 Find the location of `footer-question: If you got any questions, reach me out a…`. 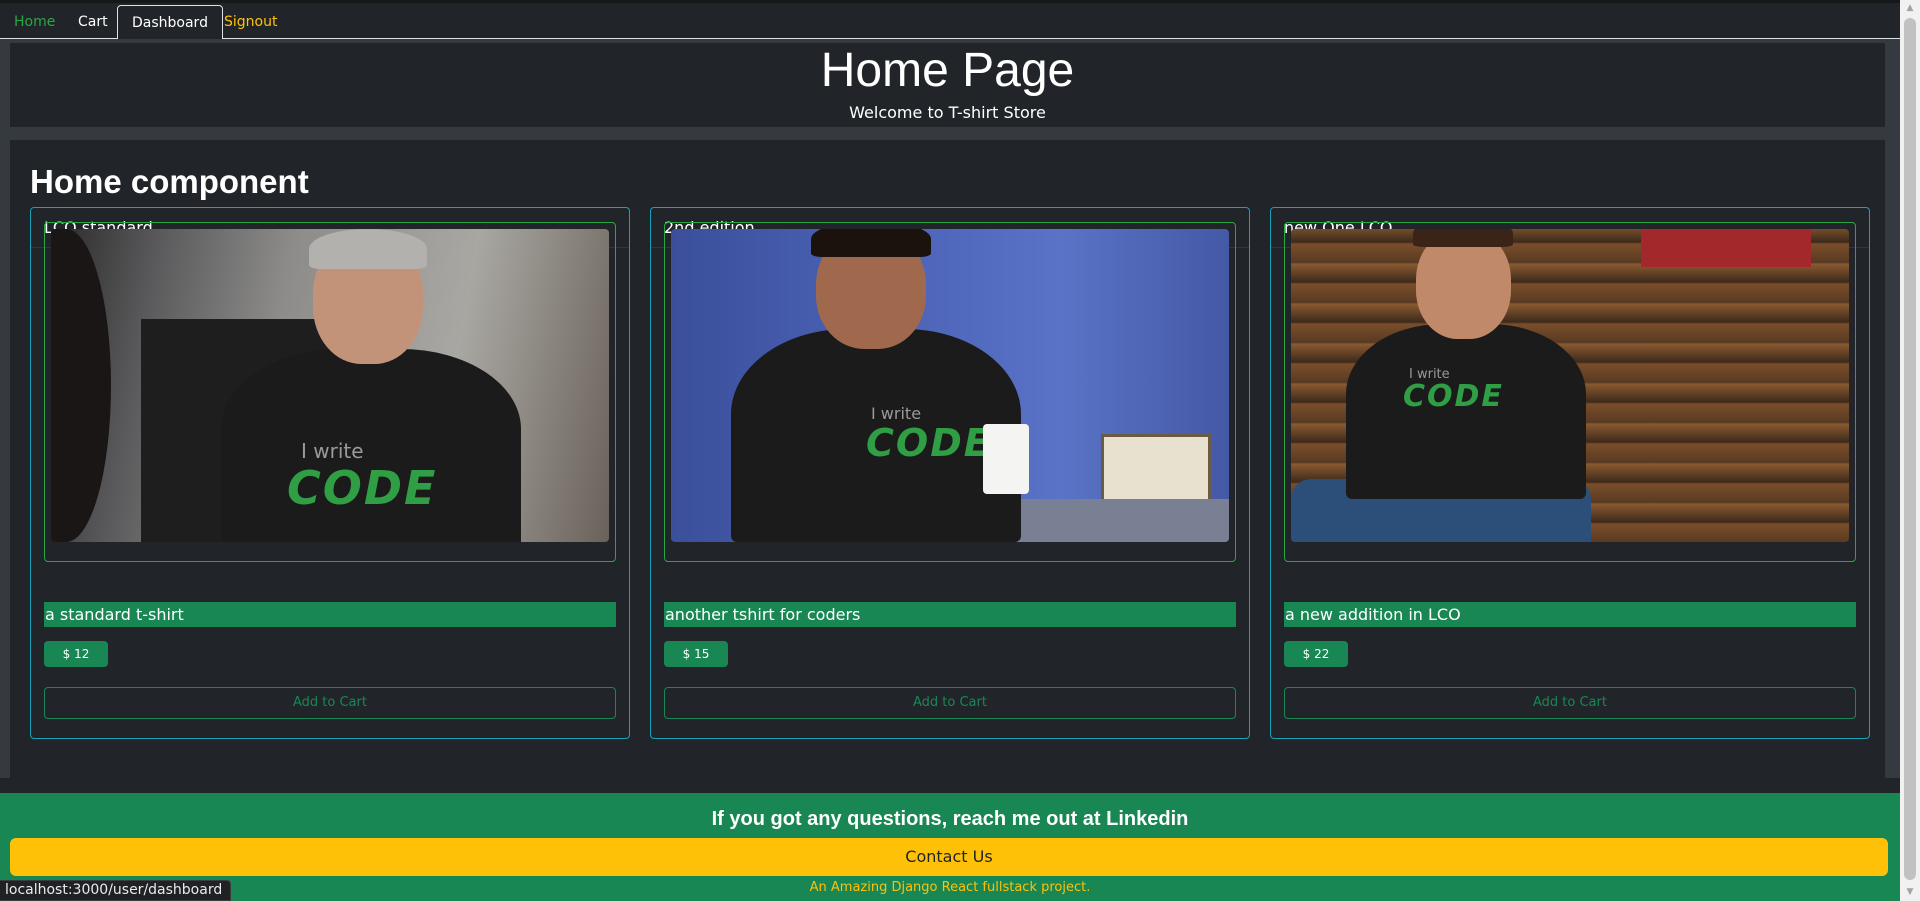

footer-question: If you got any questions, reach me out a… is located at coordinates (950, 819).